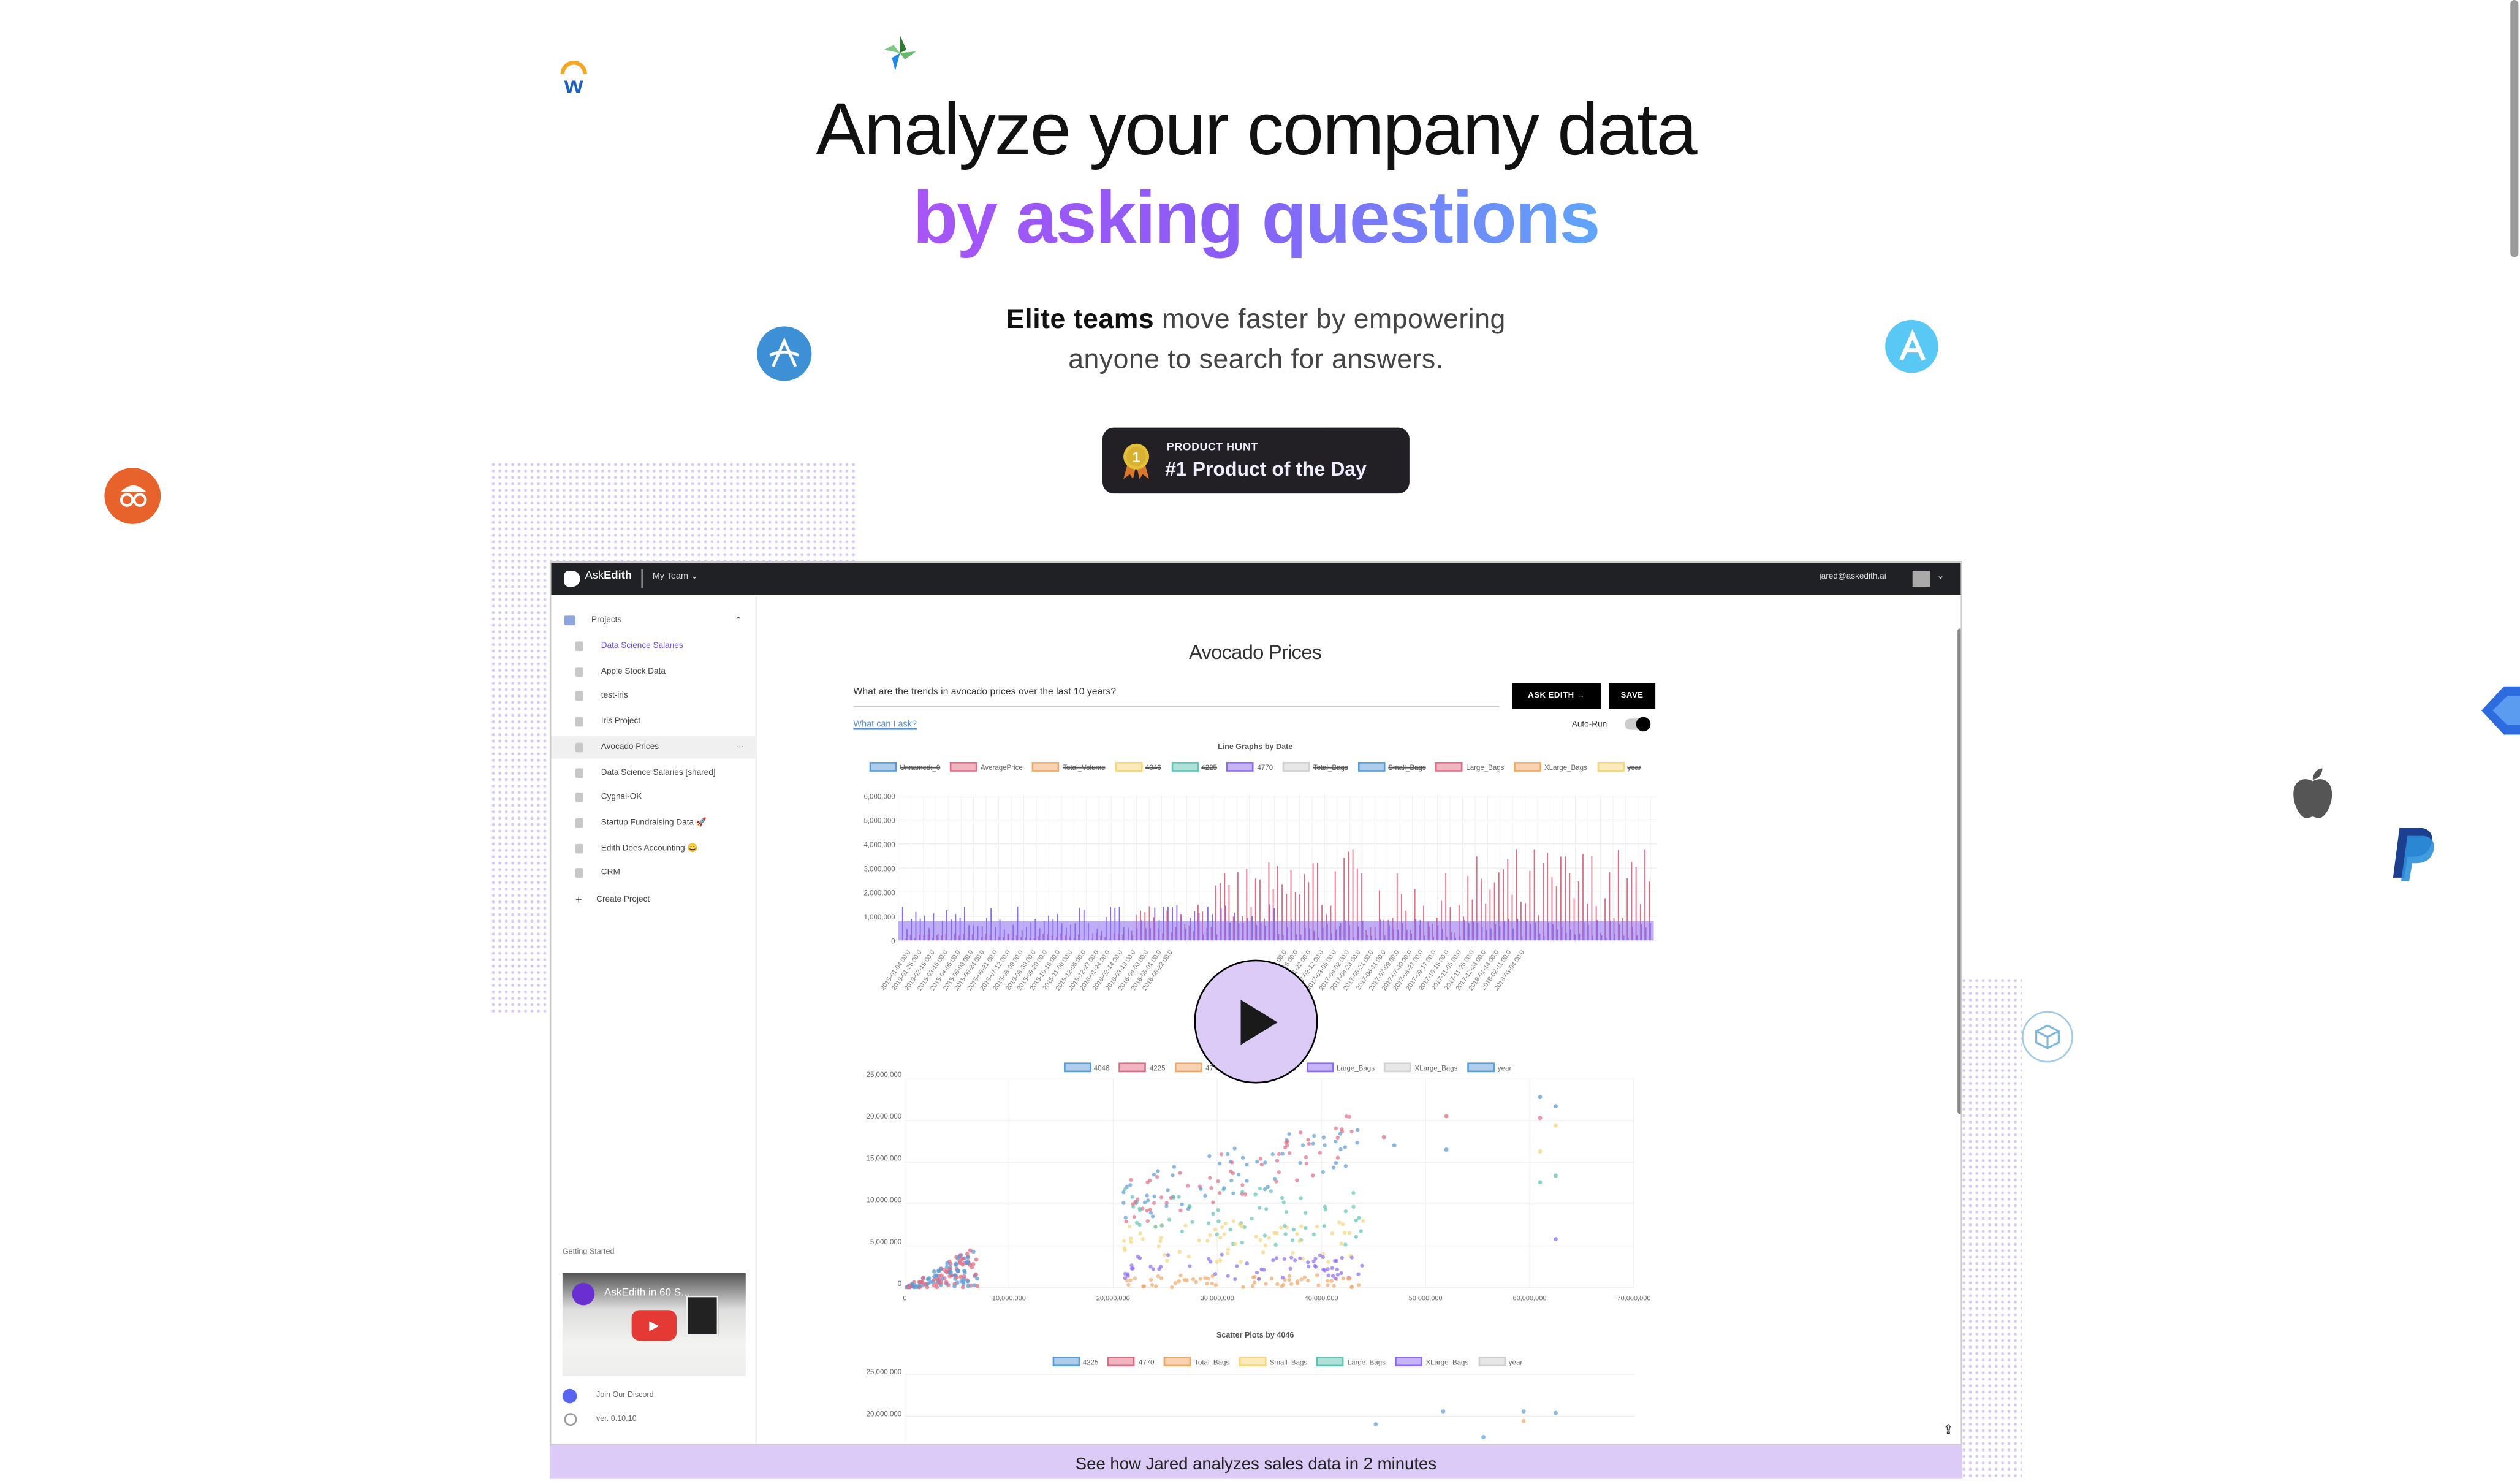  Describe the element at coordinates (741, 747) in the screenshot. I see `more-options-icon: ···` at that location.